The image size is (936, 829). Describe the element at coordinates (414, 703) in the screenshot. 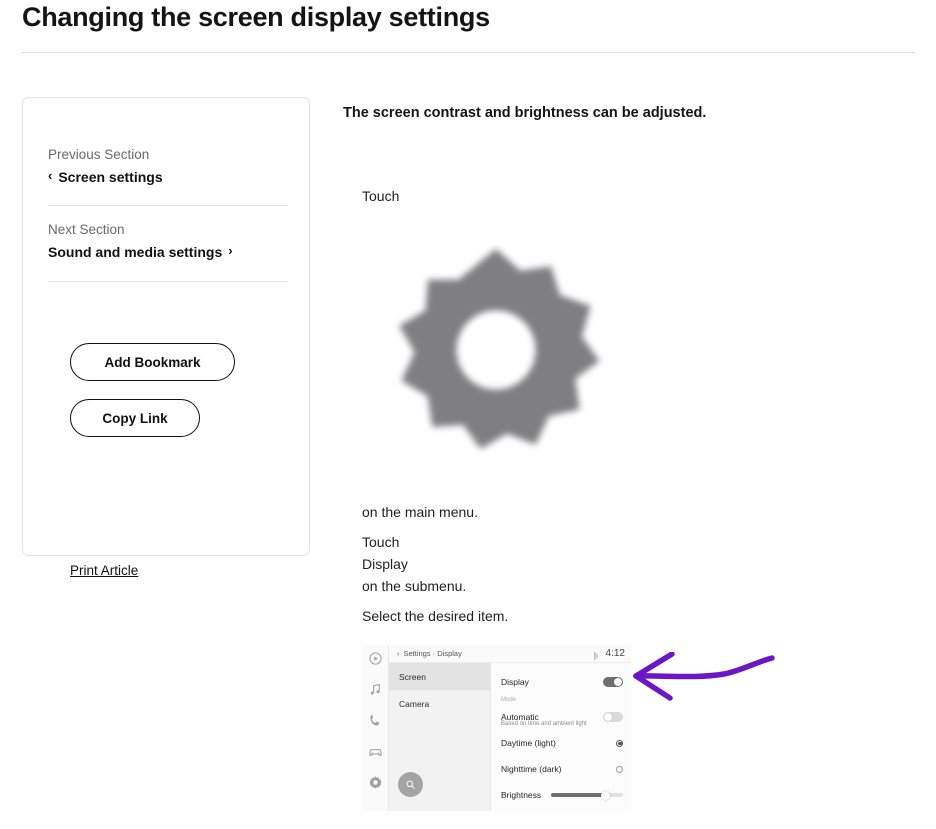

I see `list-item-label: Camera` at that location.